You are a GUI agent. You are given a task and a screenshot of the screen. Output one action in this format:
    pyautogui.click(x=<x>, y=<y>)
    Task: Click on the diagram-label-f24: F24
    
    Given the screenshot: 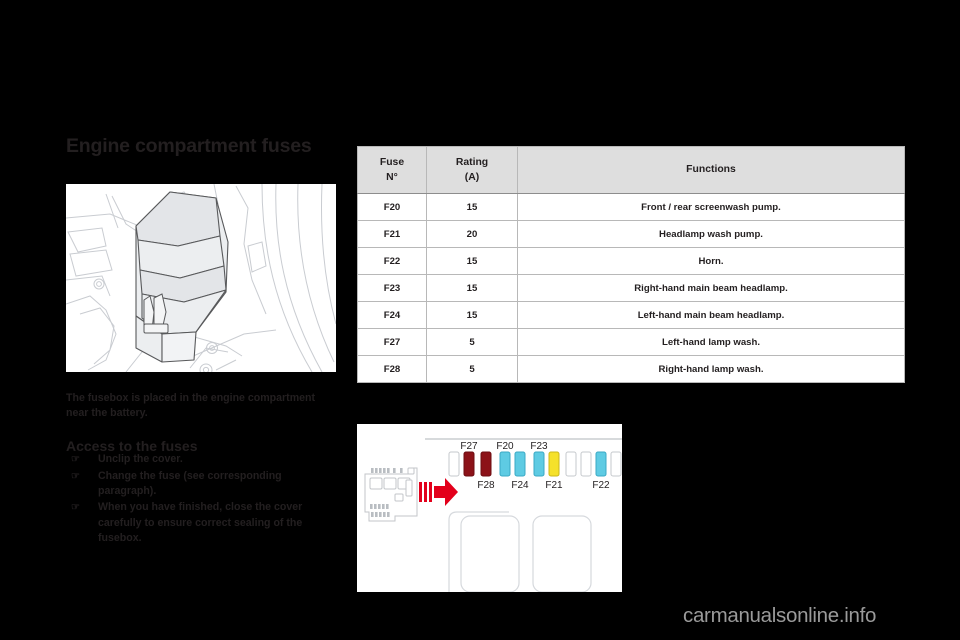 What is the action you would take?
    pyautogui.click(x=520, y=485)
    